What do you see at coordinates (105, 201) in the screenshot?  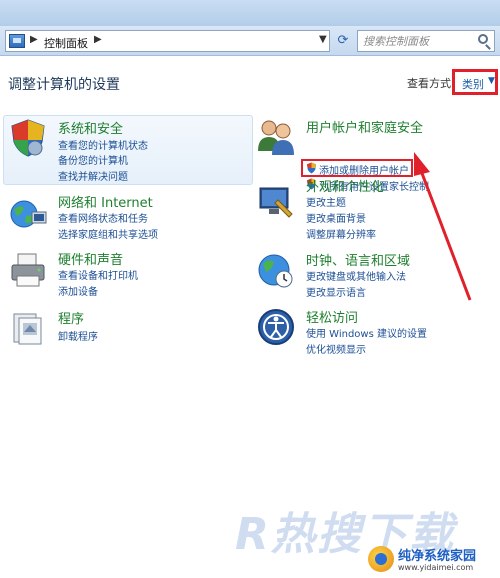 I see `category-title-network: 网络和 Internet` at bounding box center [105, 201].